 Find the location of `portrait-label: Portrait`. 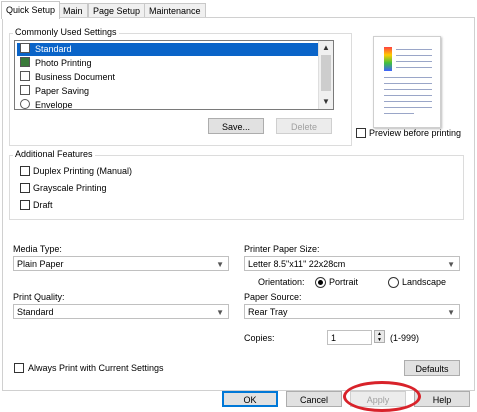

portrait-label: Portrait is located at coordinates (344, 282).